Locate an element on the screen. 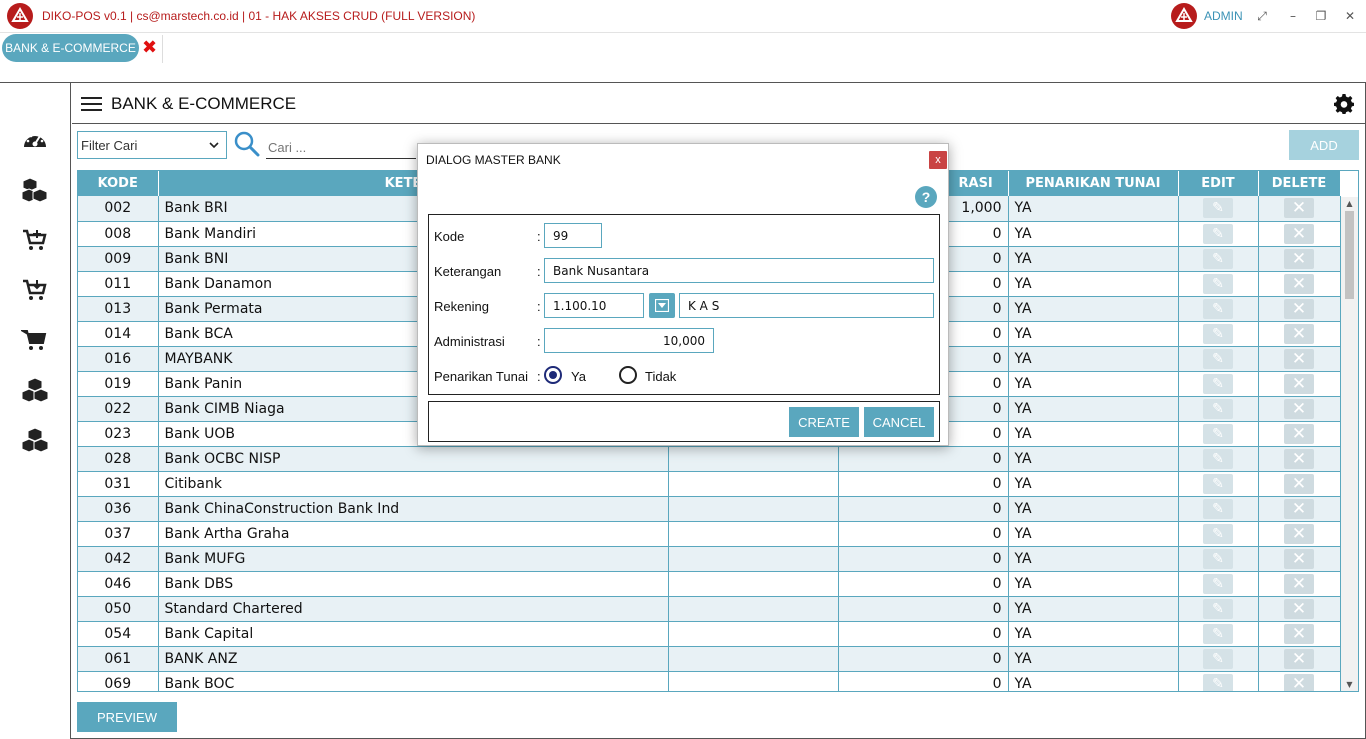  rekening-name-field: K A S is located at coordinates (806, 305).